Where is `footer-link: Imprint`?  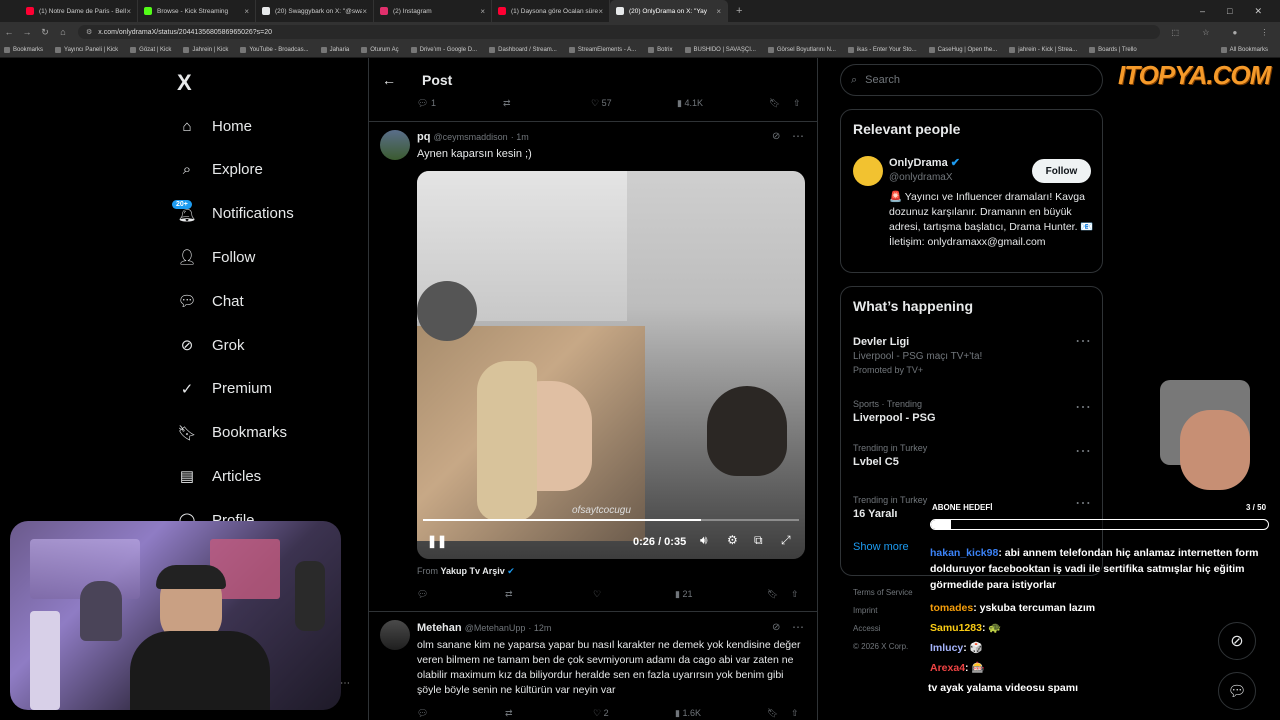
footer-link: Imprint is located at coordinates (893, 611).